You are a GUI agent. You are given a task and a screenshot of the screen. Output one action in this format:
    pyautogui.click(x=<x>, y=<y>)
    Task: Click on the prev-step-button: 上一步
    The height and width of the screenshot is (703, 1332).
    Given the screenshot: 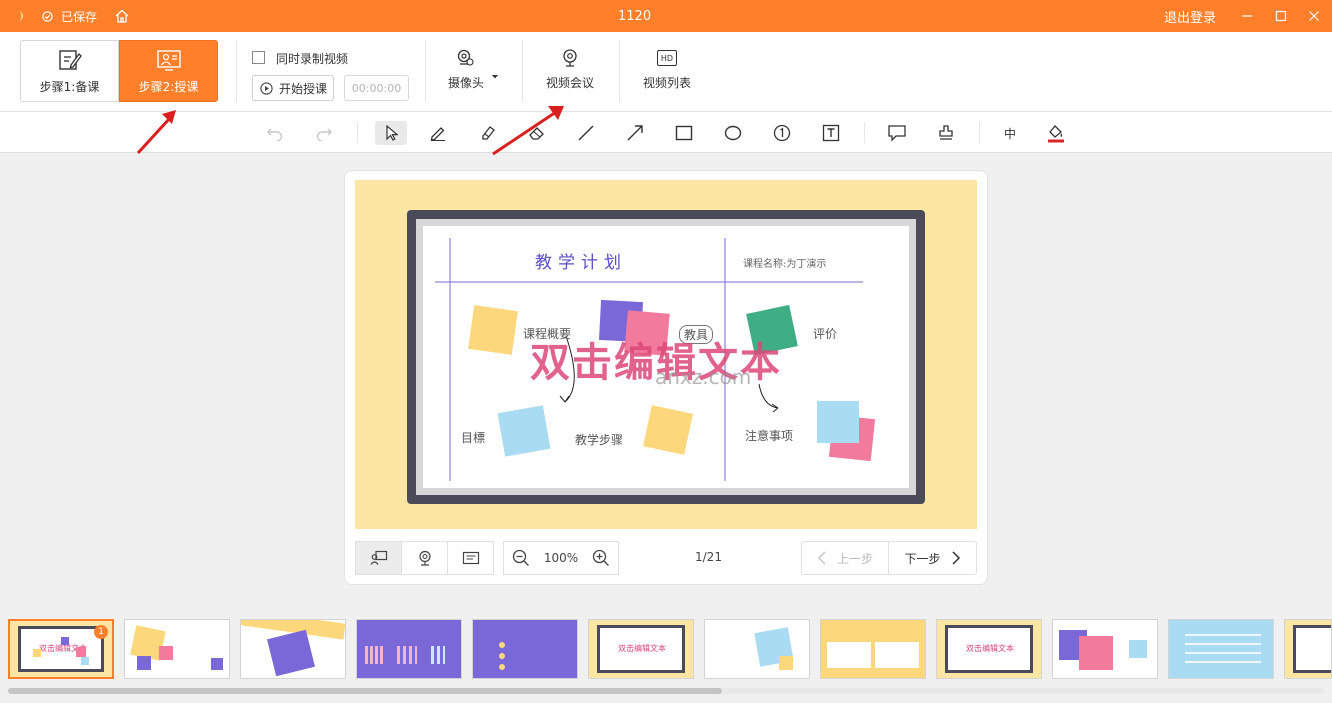 What is the action you would take?
    pyautogui.click(x=845, y=558)
    